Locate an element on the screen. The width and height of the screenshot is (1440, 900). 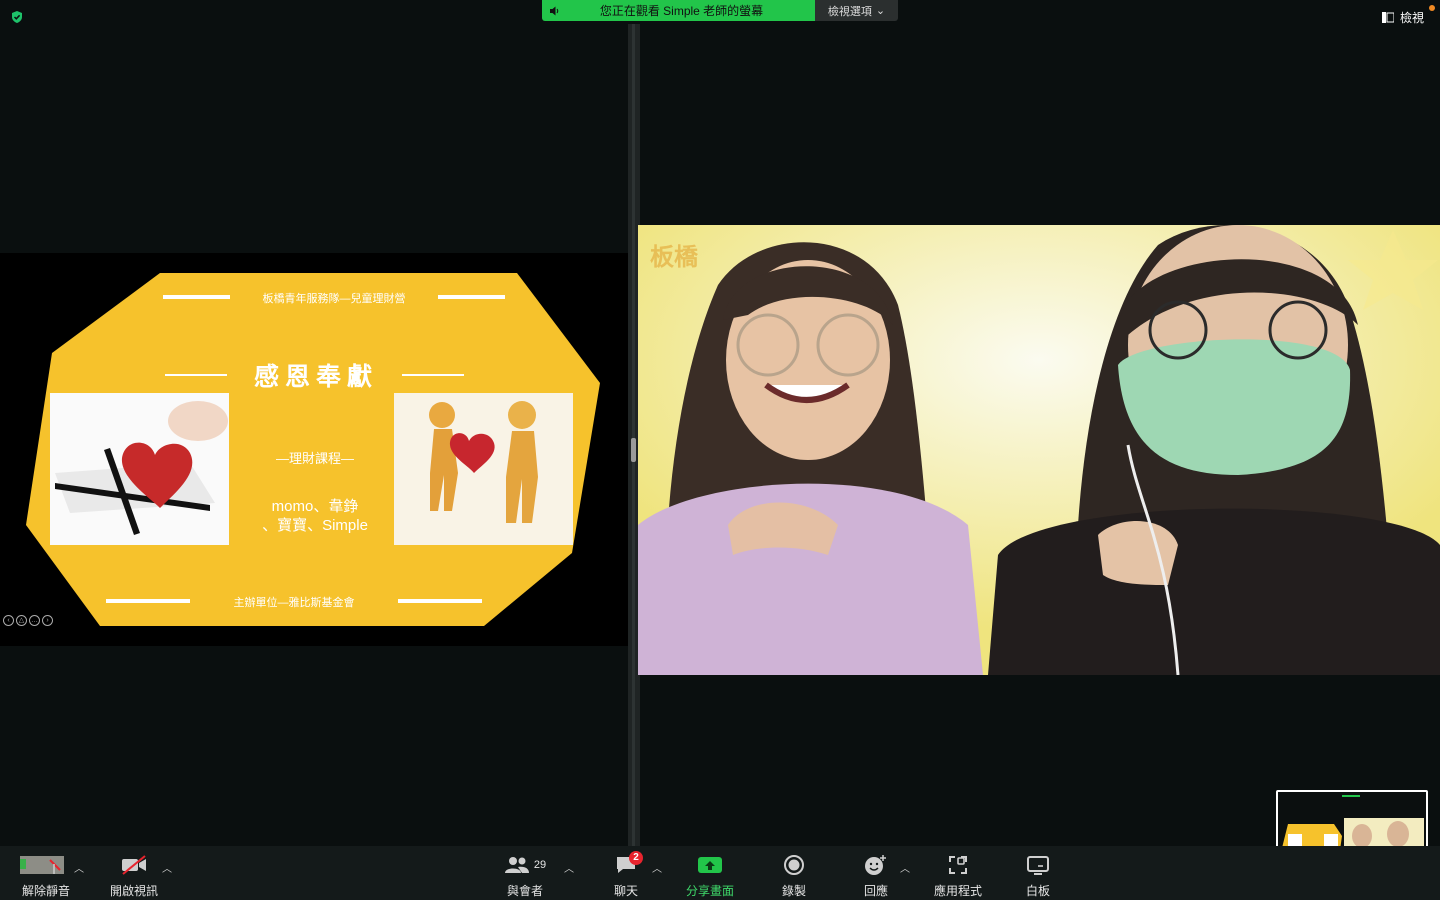
audio-options-caret: ︿ is located at coordinates (79, 867).